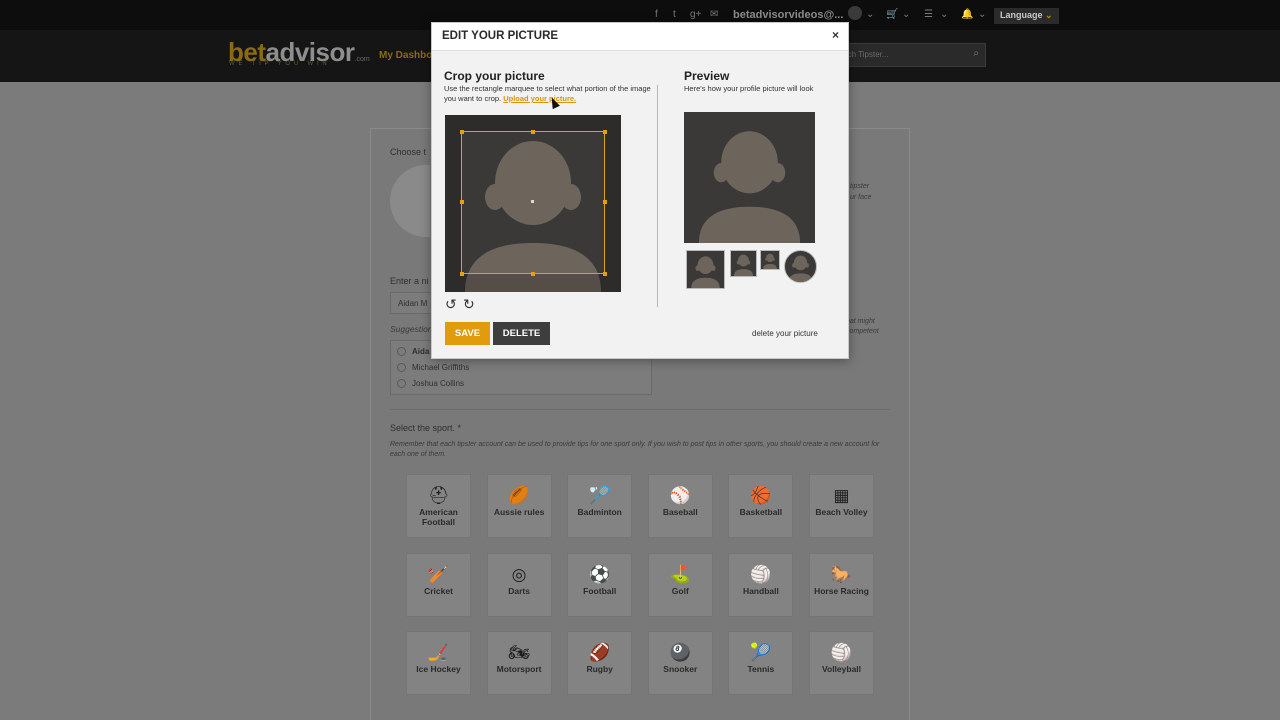 The width and height of the screenshot is (1280, 720). I want to click on preview-thumb-round, so click(800, 266).